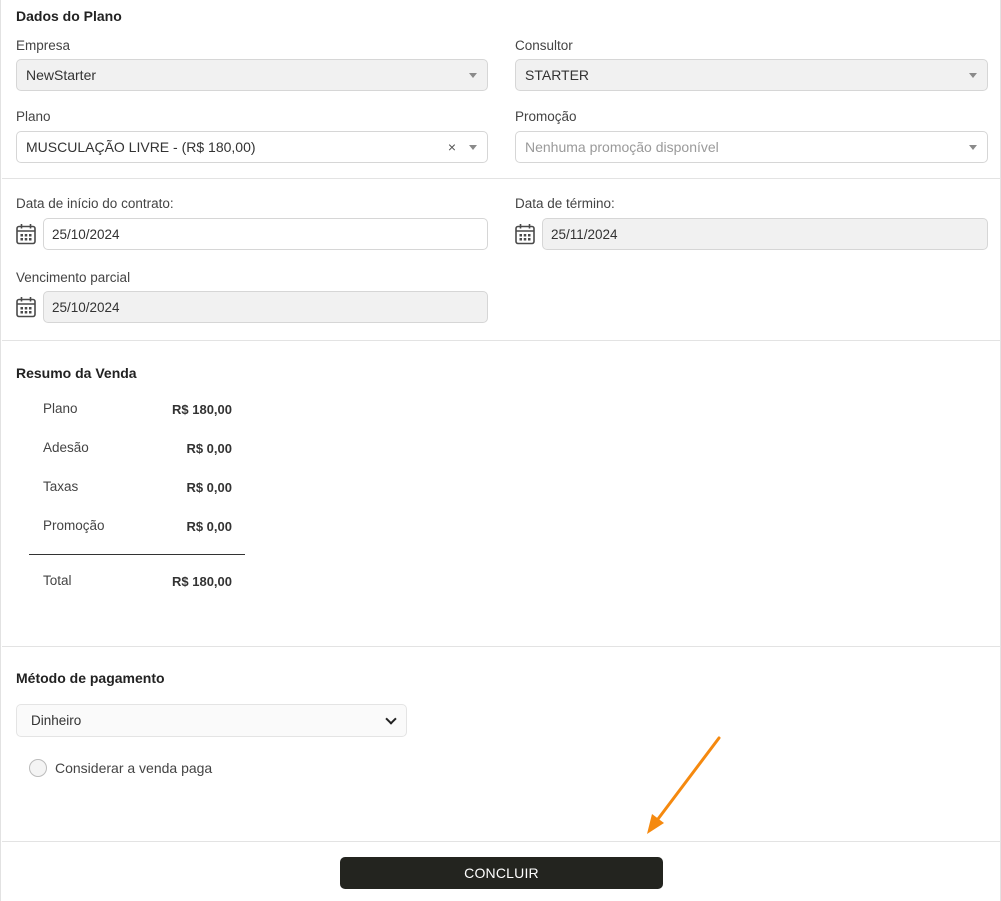 The image size is (1001, 901). Describe the element at coordinates (265, 234) in the screenshot. I see `inicio-date-input: 25/10/2024` at that location.